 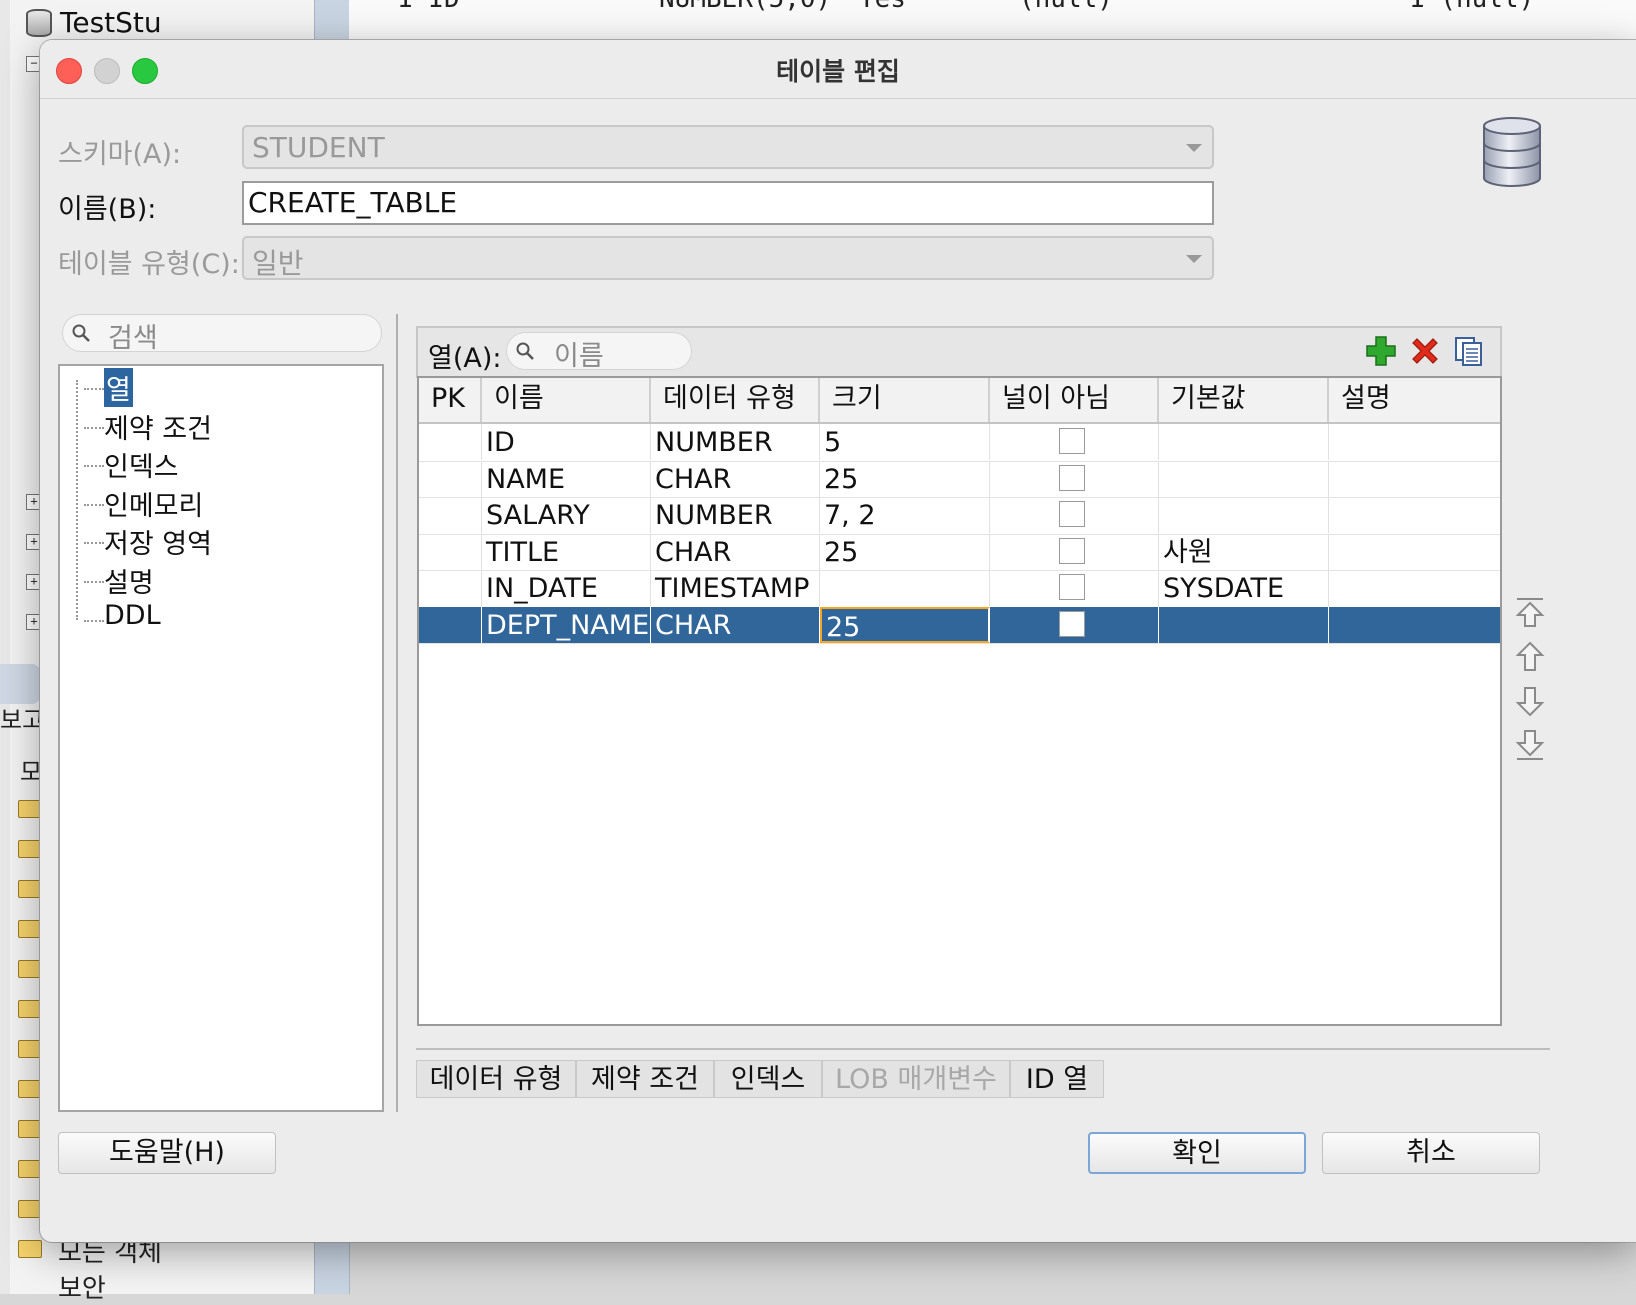 What do you see at coordinates (450, 400) in the screenshot?
I see `header-pk: PK` at bounding box center [450, 400].